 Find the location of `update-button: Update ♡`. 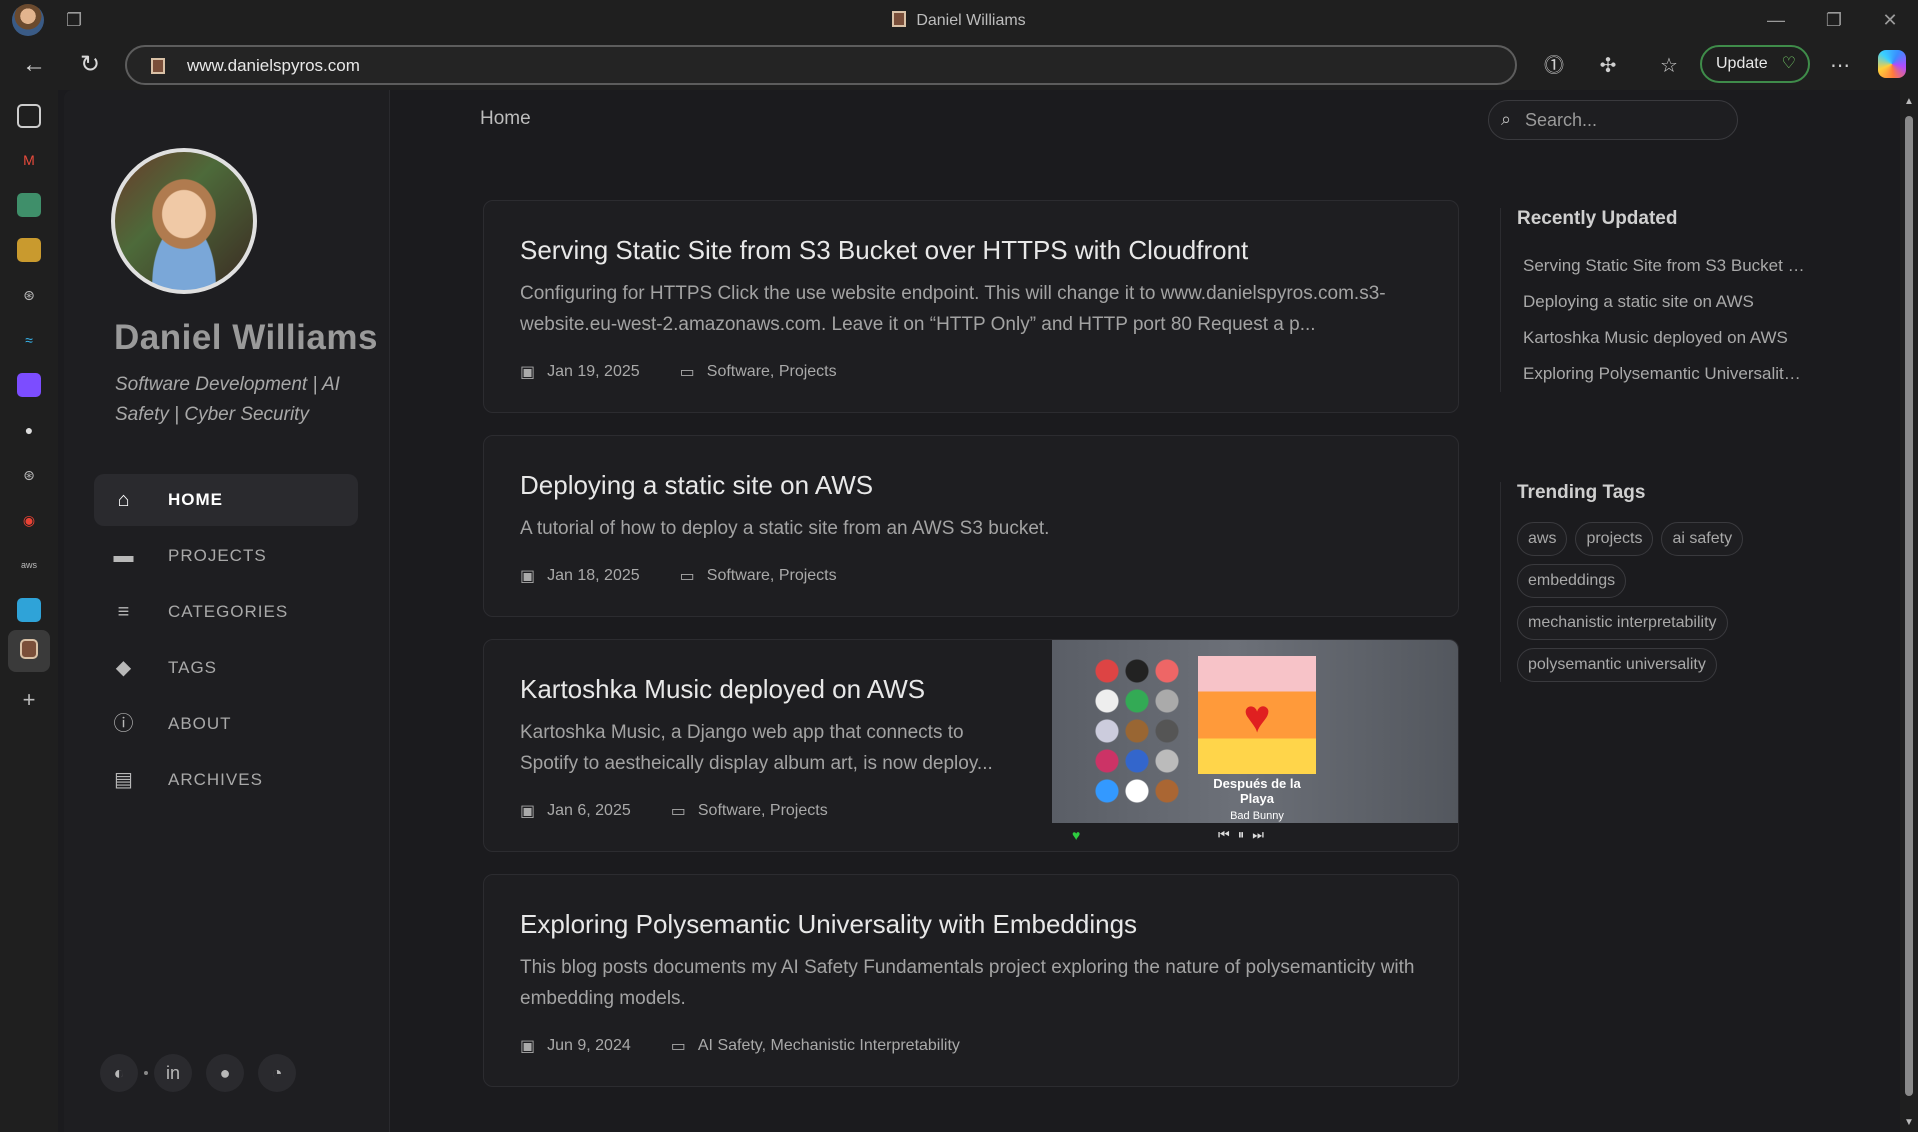

update-button: Update ♡ is located at coordinates (1755, 64).